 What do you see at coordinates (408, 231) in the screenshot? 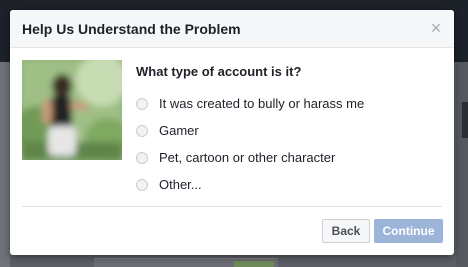
I see `continue-button: Continue` at bounding box center [408, 231].